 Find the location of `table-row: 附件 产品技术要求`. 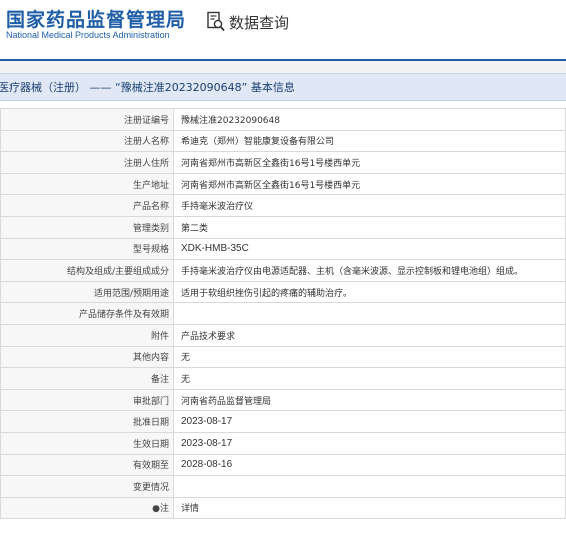

table-row: 附件 产品技术要求 is located at coordinates (283, 335).